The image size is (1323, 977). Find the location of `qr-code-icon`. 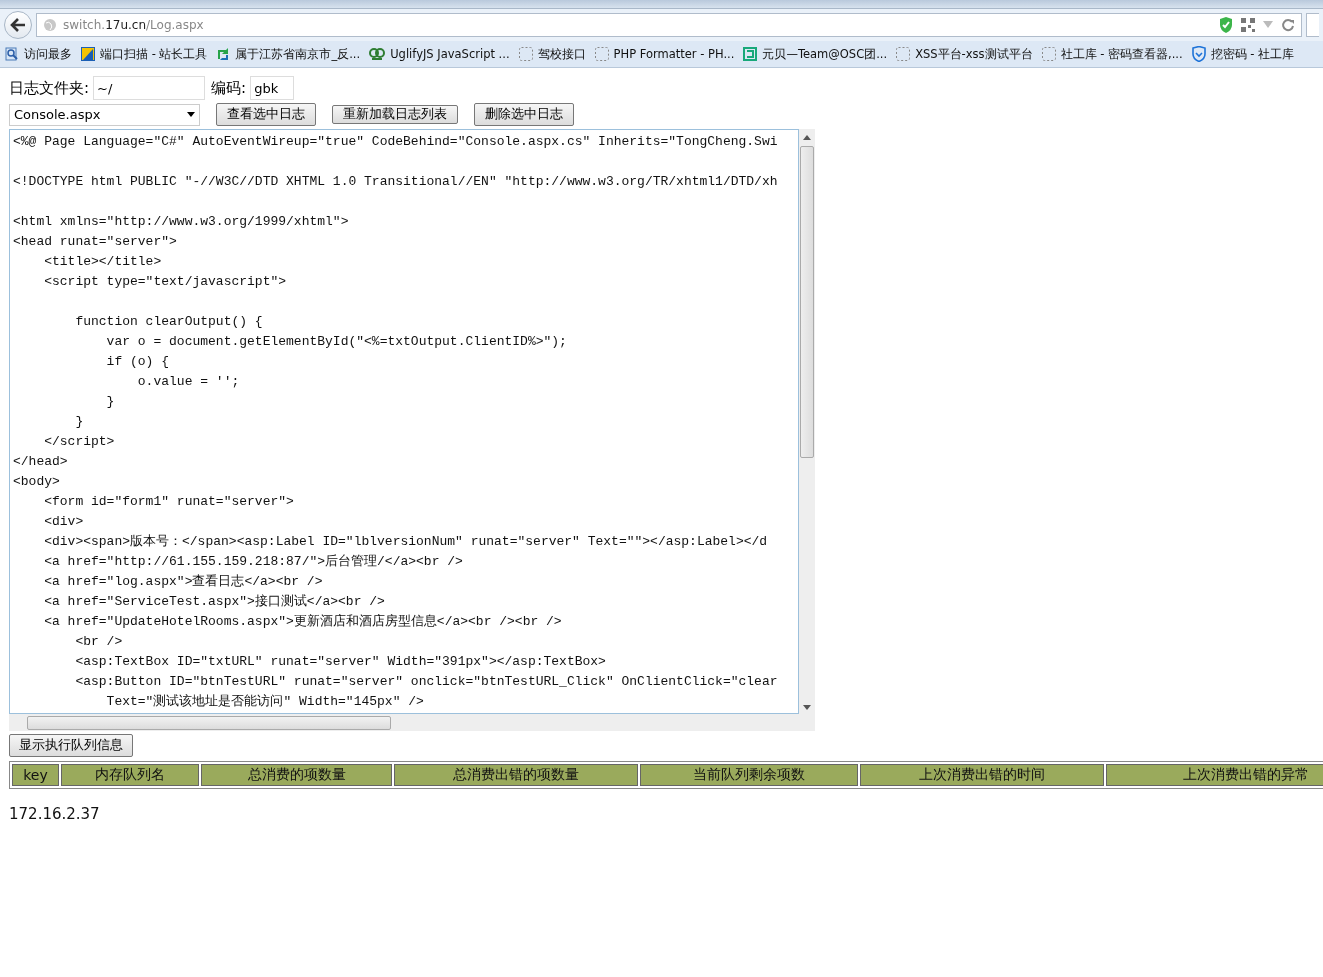

qr-code-icon is located at coordinates (1248, 25).